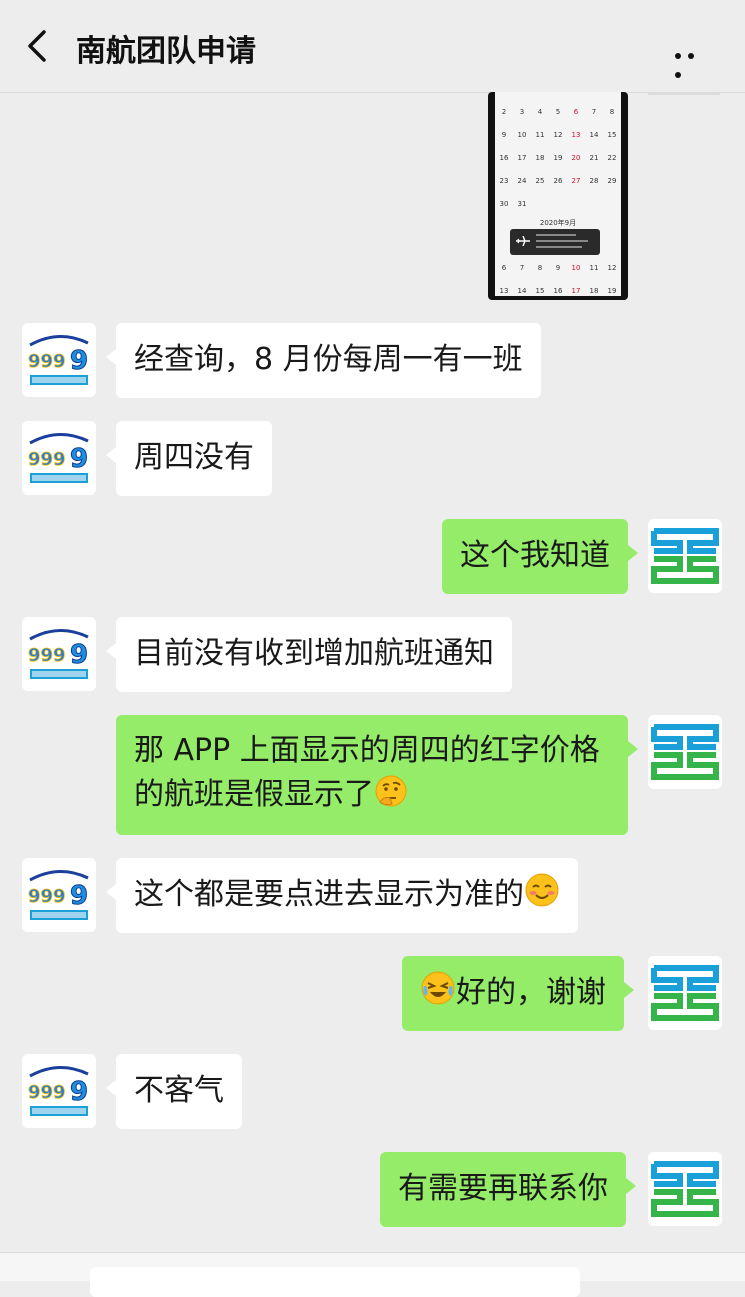 This screenshot has height=1297, width=745. Describe the element at coordinates (254, 794) in the screenshot. I see `message-line-text: 的航班是假显示了` at that location.